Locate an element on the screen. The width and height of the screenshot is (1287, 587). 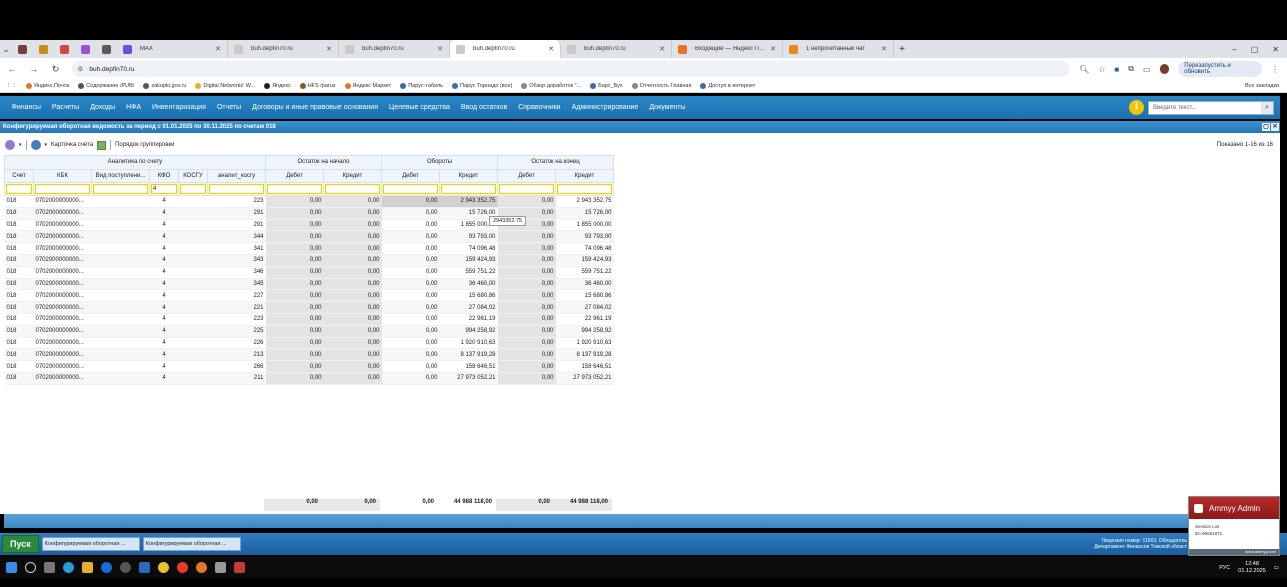
info-icon: i is located at coordinates (1136, 107).